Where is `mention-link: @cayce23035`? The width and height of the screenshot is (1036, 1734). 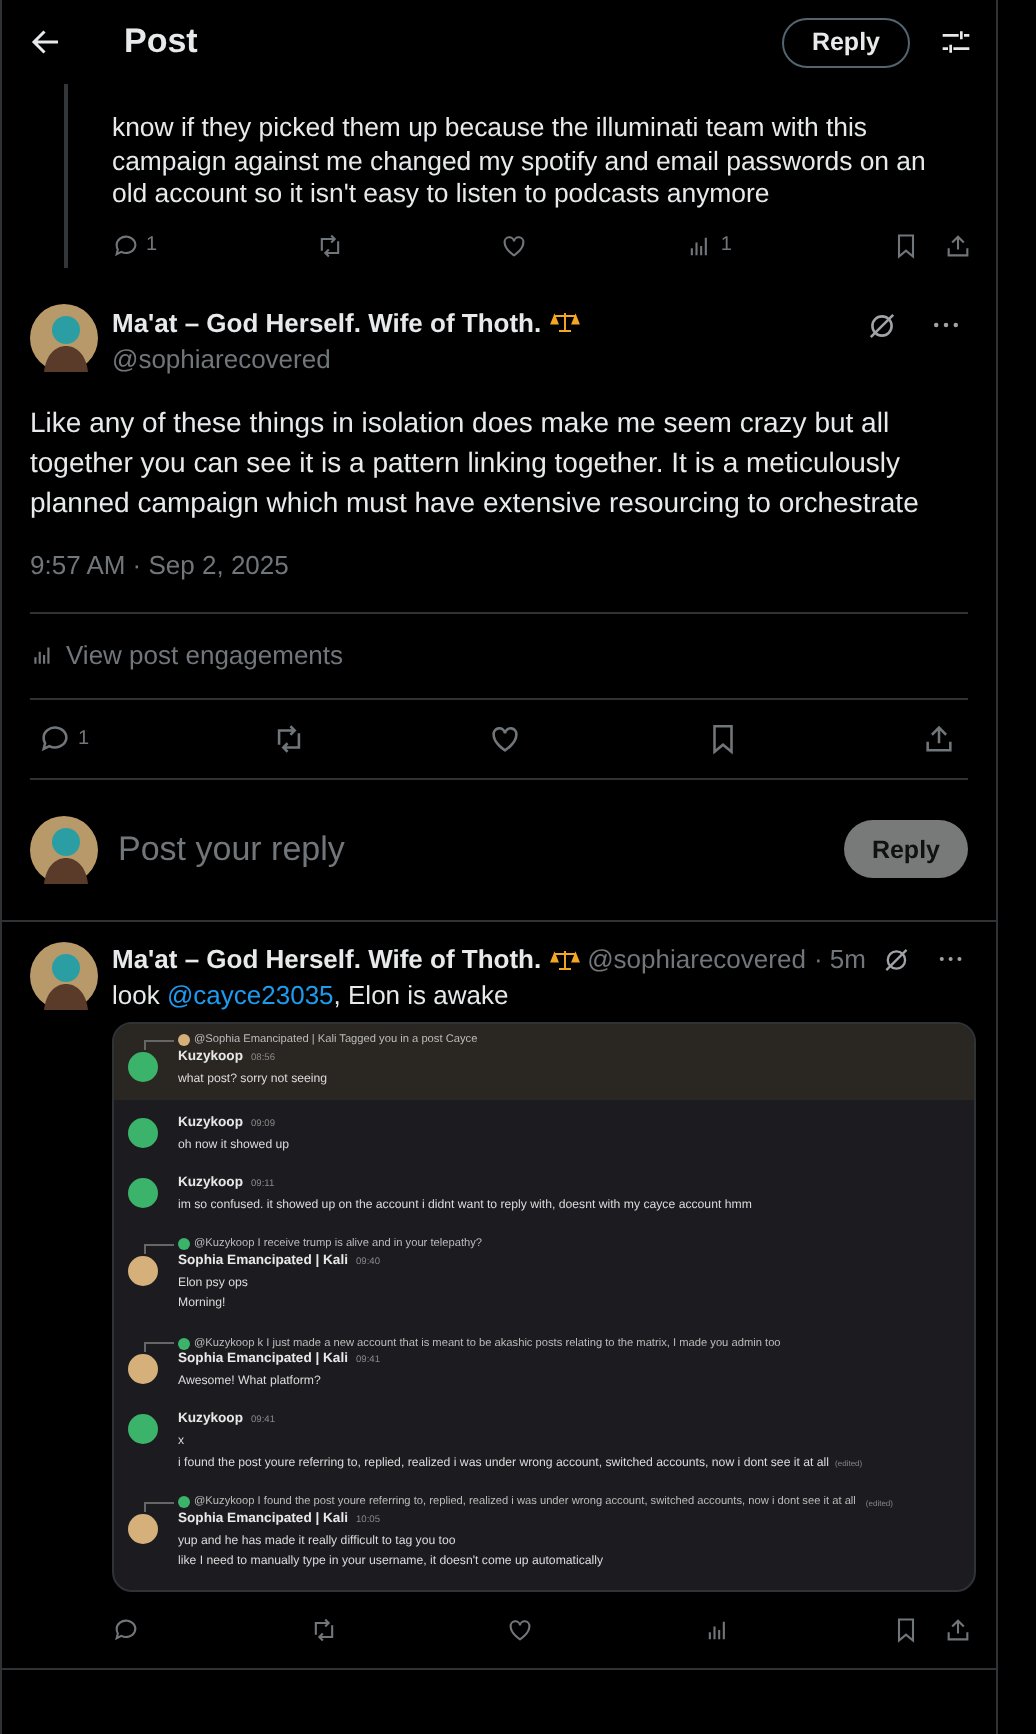
mention-link: @cayce23035 is located at coordinates (250, 994).